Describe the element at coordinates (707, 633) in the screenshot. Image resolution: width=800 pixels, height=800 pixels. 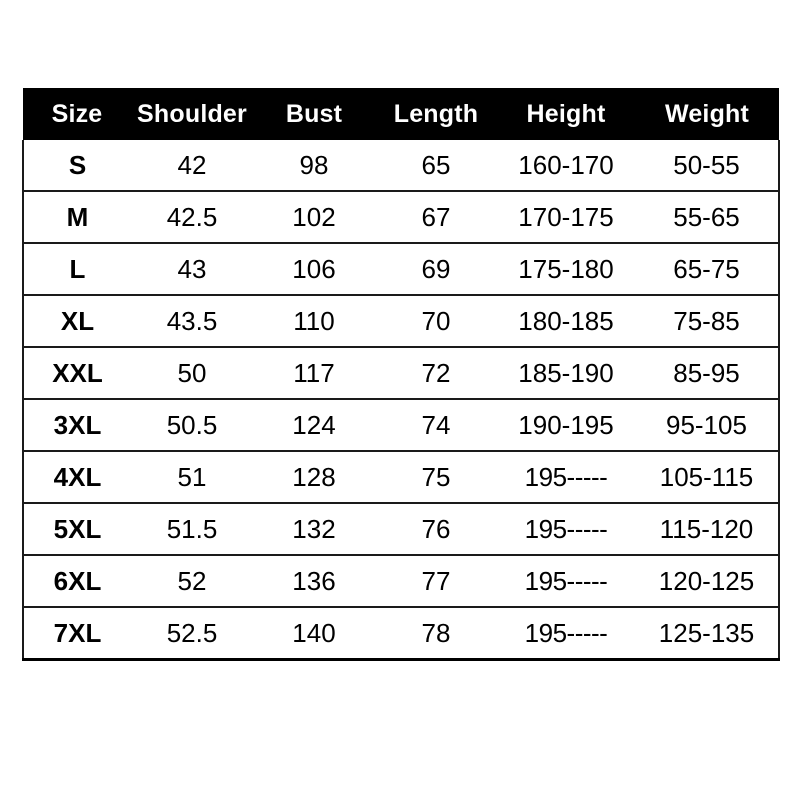
I see `cell-weight: 125-135` at that location.